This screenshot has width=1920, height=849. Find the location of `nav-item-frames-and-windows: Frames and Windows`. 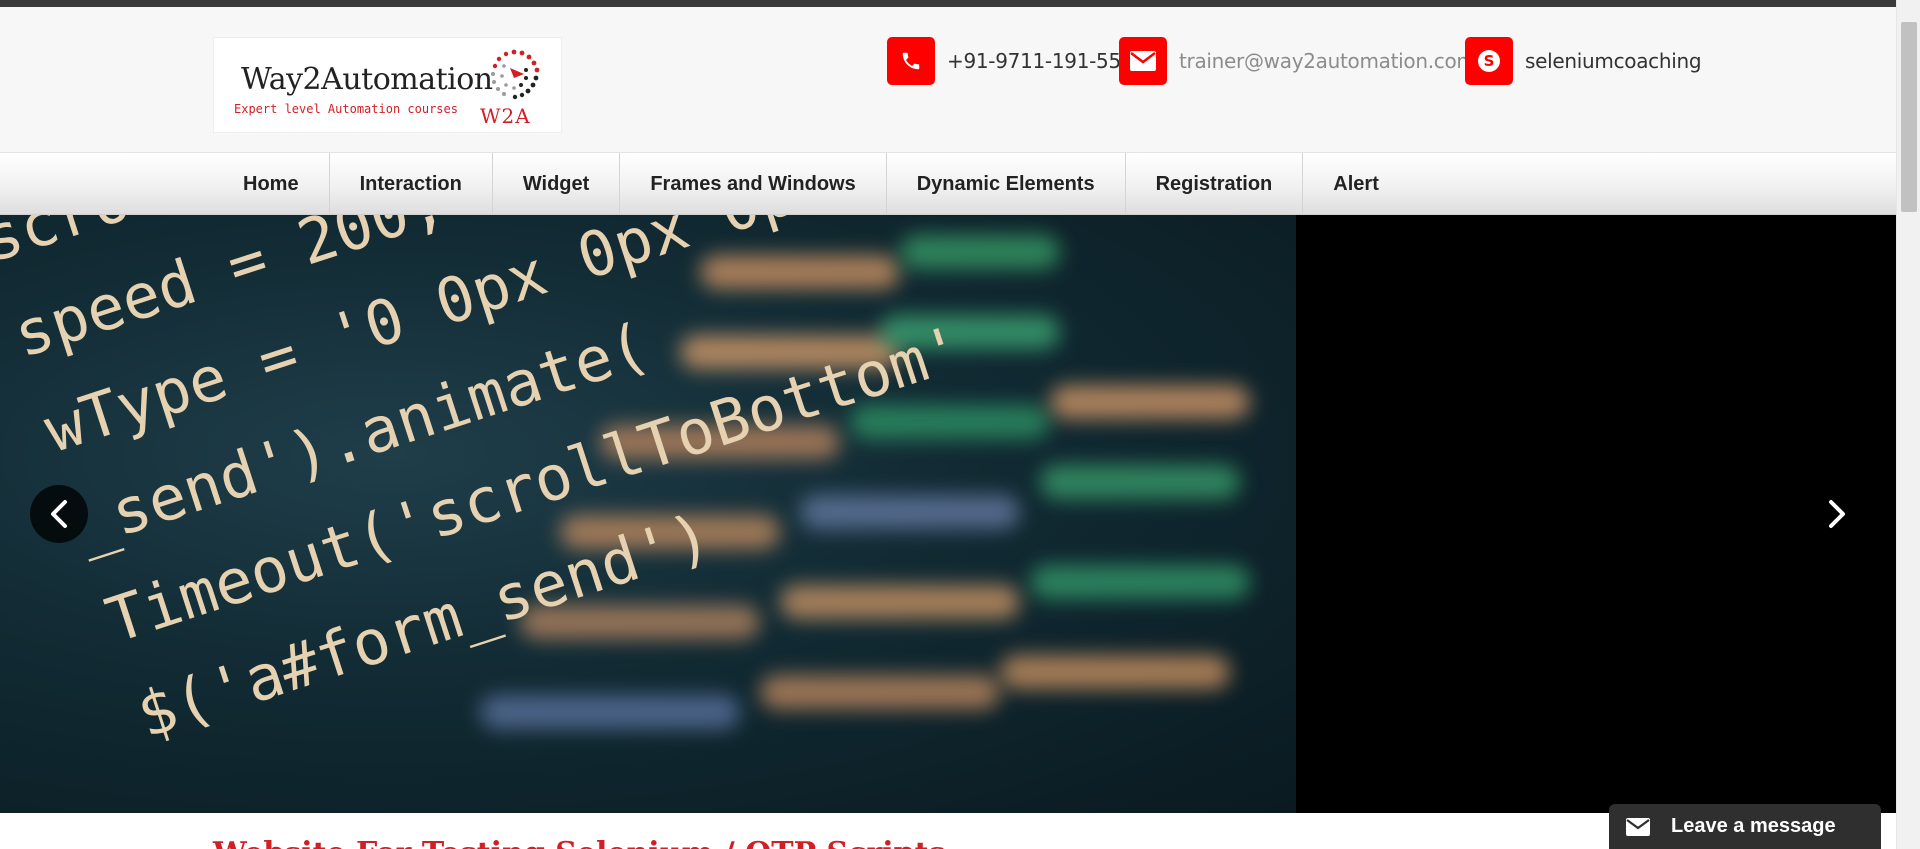

nav-item-frames-and-windows: Frames and Windows is located at coordinates (753, 184).